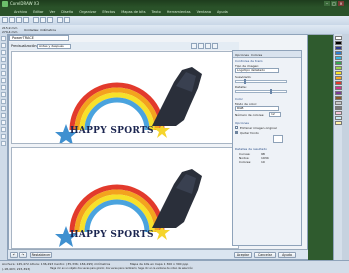 The image size is (349, 273). I want to click on smoothing-knob, so click(245, 81).